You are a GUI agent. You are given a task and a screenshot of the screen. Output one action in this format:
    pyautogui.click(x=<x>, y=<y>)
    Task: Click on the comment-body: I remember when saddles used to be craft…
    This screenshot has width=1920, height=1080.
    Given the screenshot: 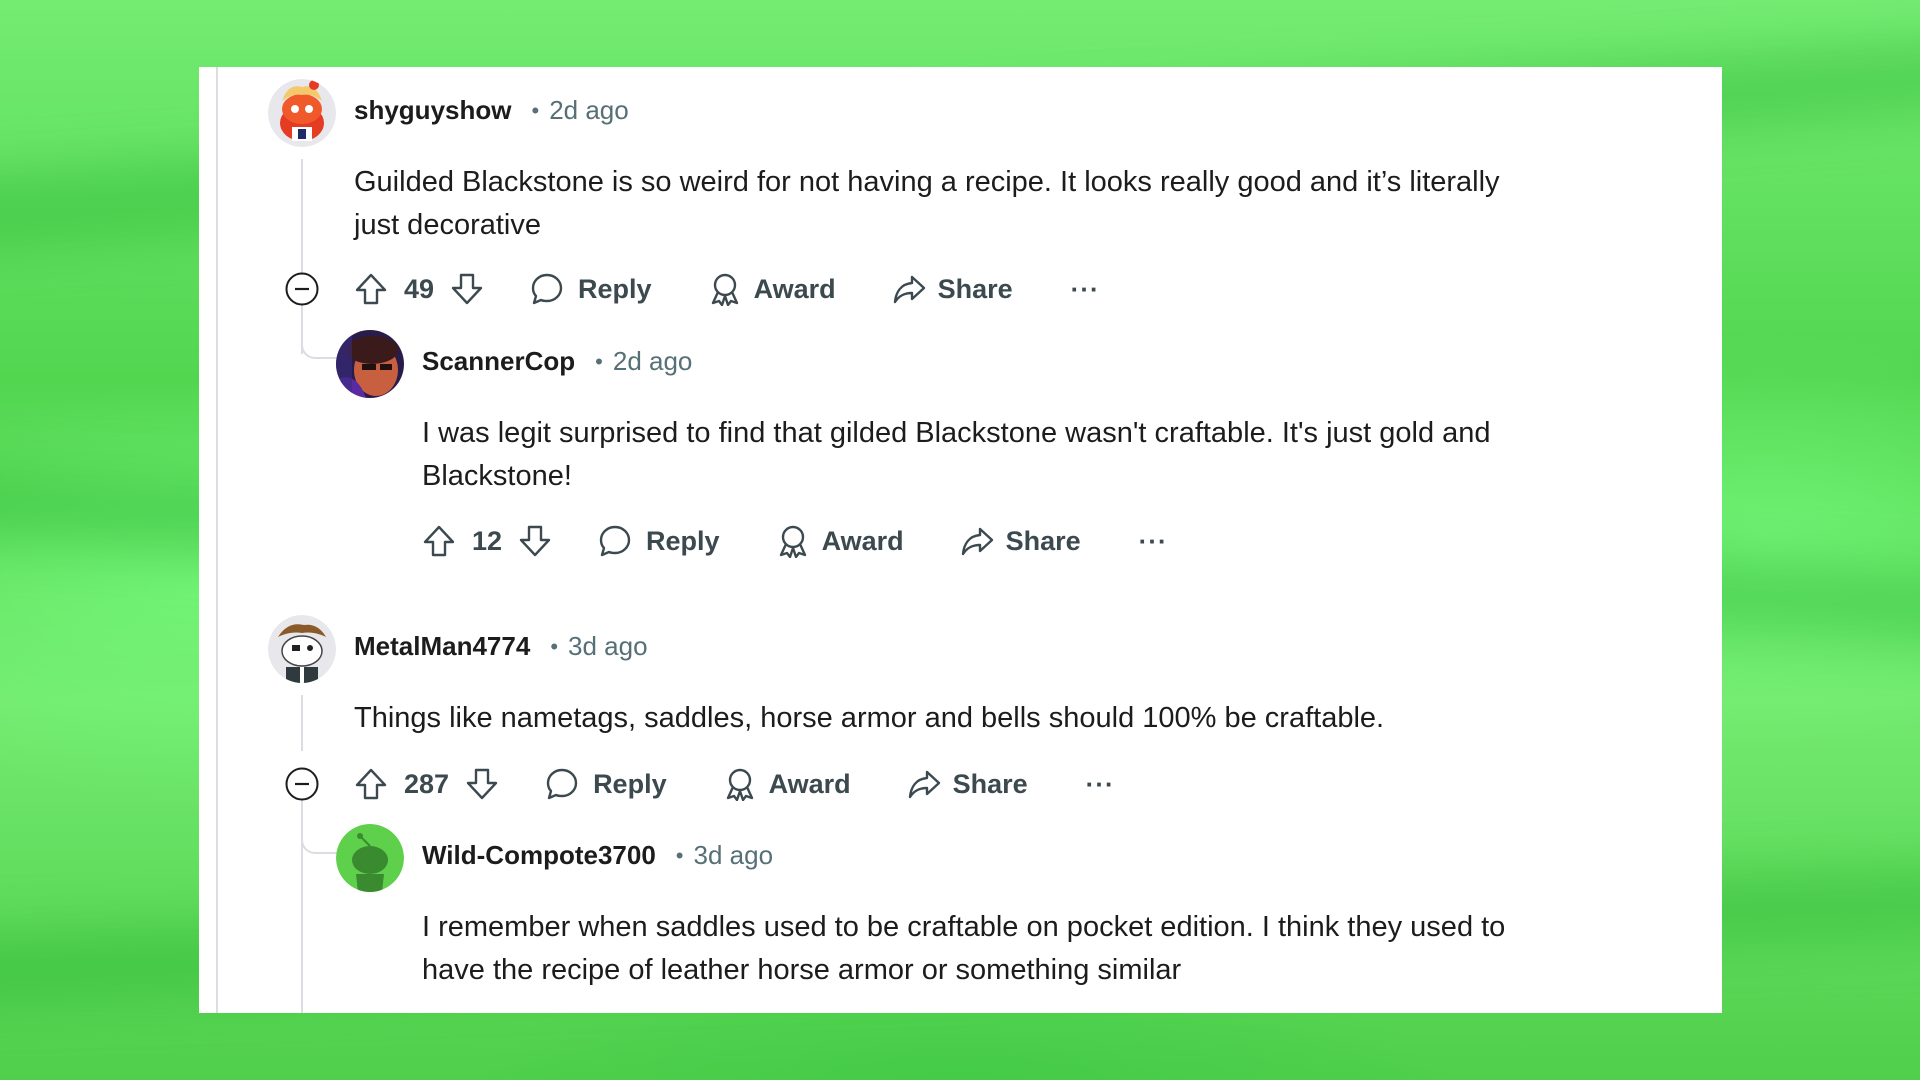 What is the action you would take?
    pyautogui.click(x=964, y=948)
    